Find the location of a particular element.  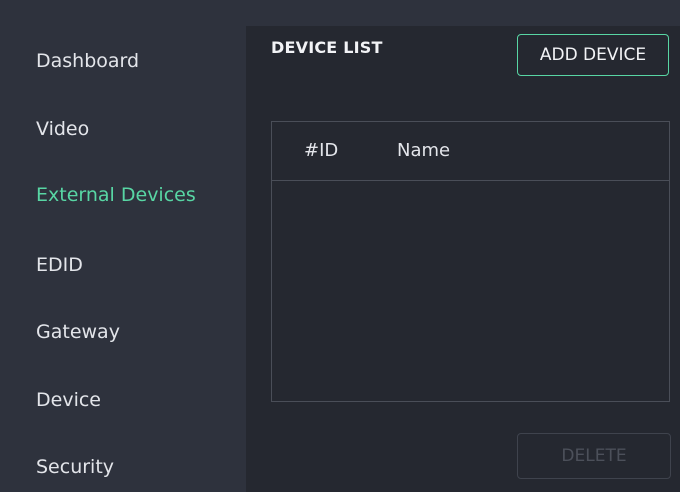

page-title: DEVICE LIST is located at coordinates (327, 47).